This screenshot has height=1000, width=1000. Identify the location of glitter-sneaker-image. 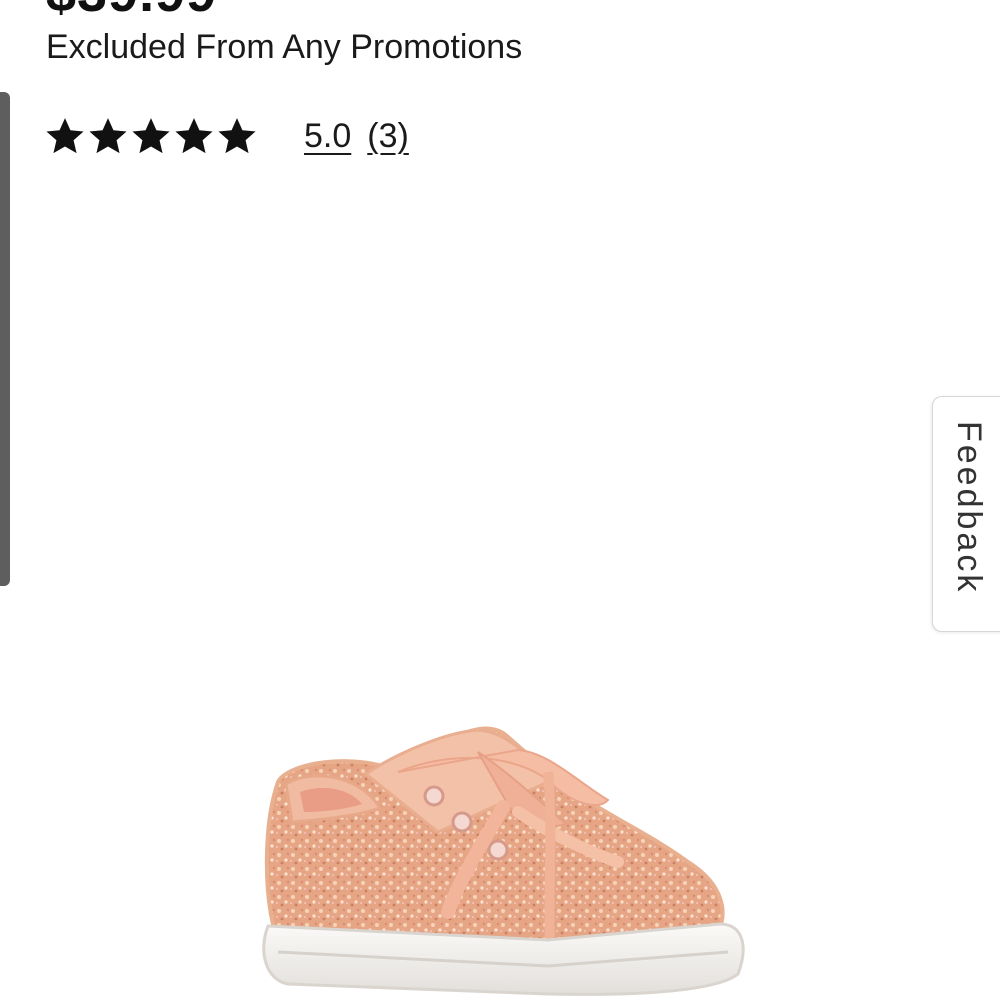
(503, 856).